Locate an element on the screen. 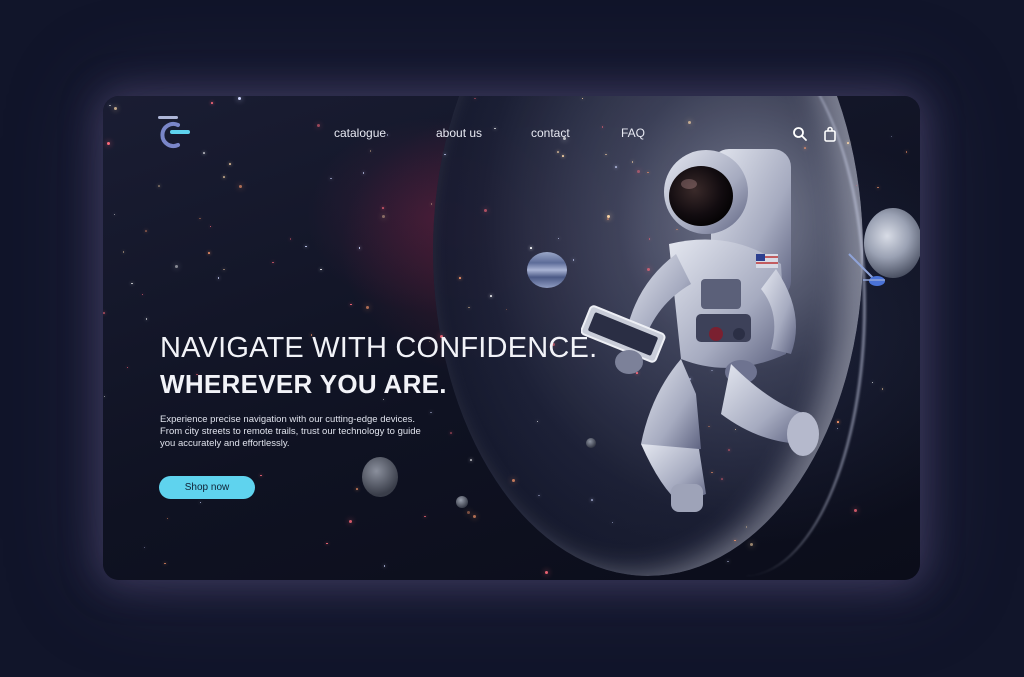 The image size is (1024, 677). nav-item-about-us: about us is located at coordinates (459, 133).